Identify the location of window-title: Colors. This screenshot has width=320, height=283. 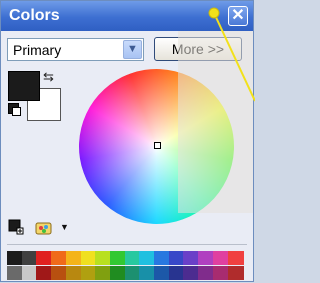
(34, 15).